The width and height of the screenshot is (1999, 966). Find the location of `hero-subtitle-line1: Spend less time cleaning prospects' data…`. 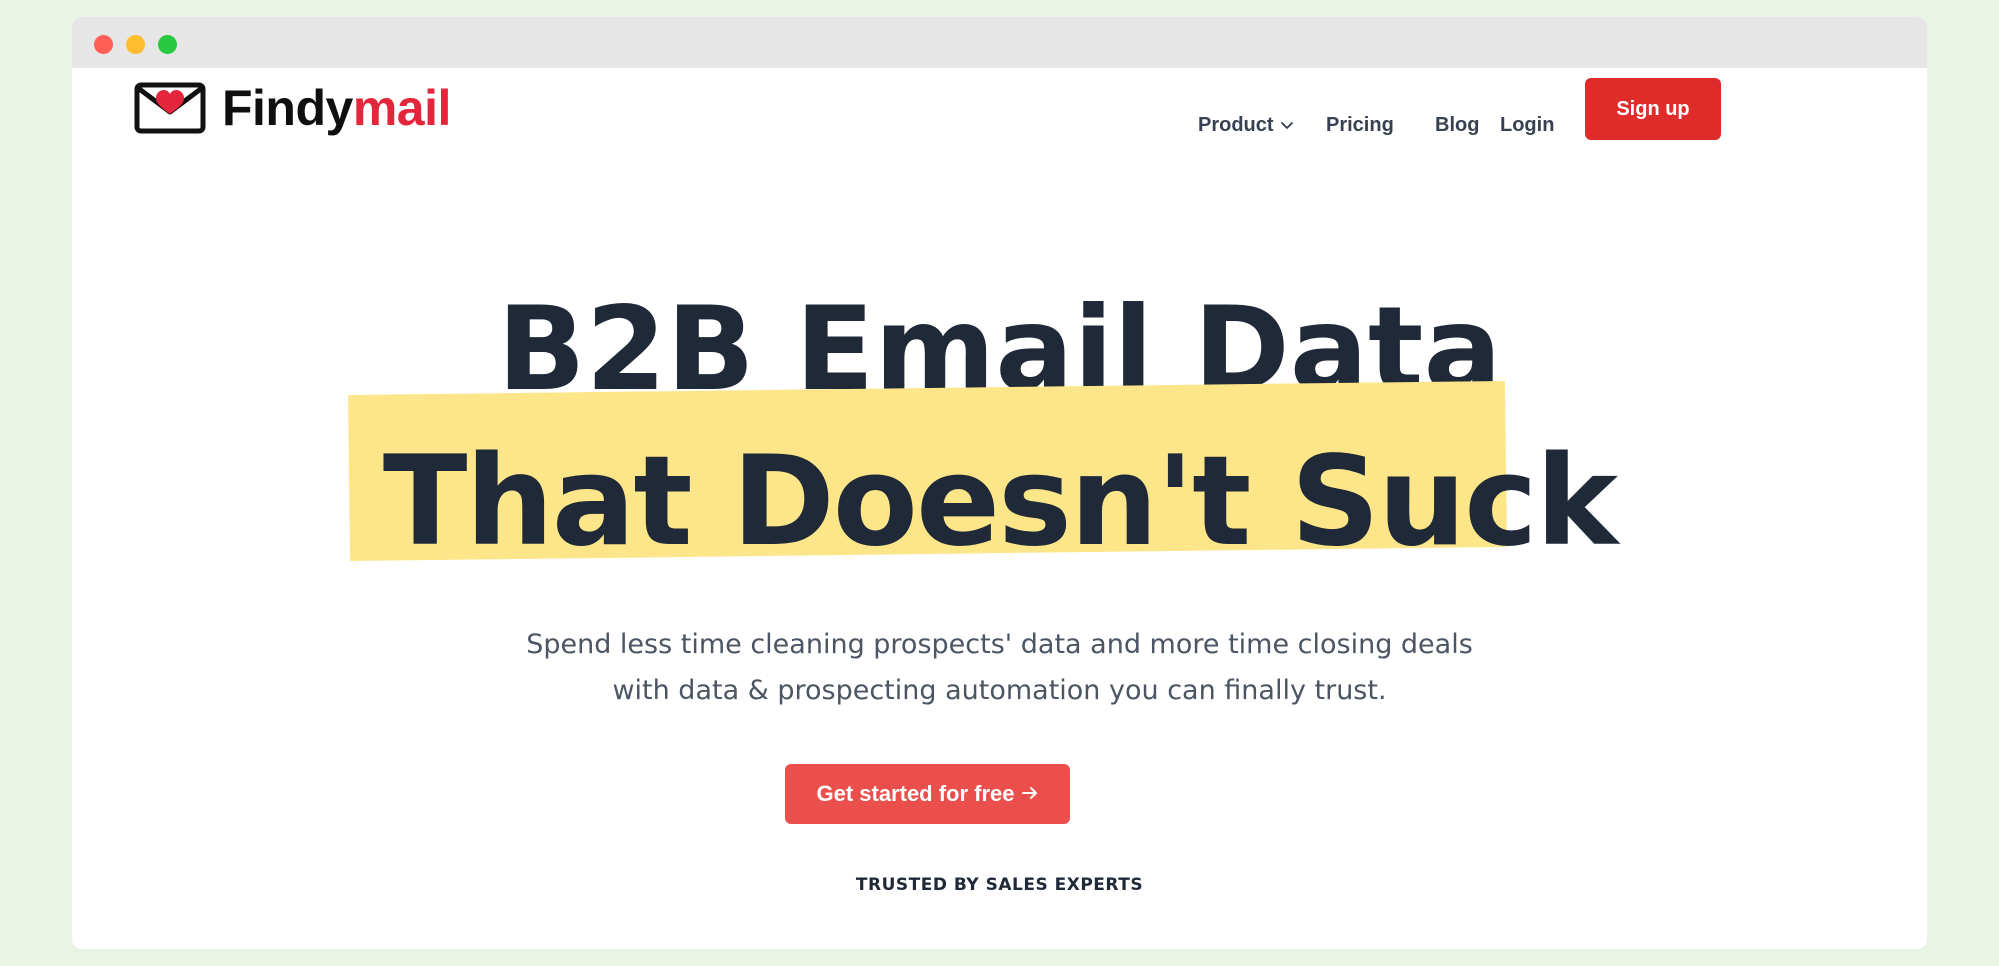

hero-subtitle-line1: Spend less time cleaning prospects' data… is located at coordinates (999, 644).